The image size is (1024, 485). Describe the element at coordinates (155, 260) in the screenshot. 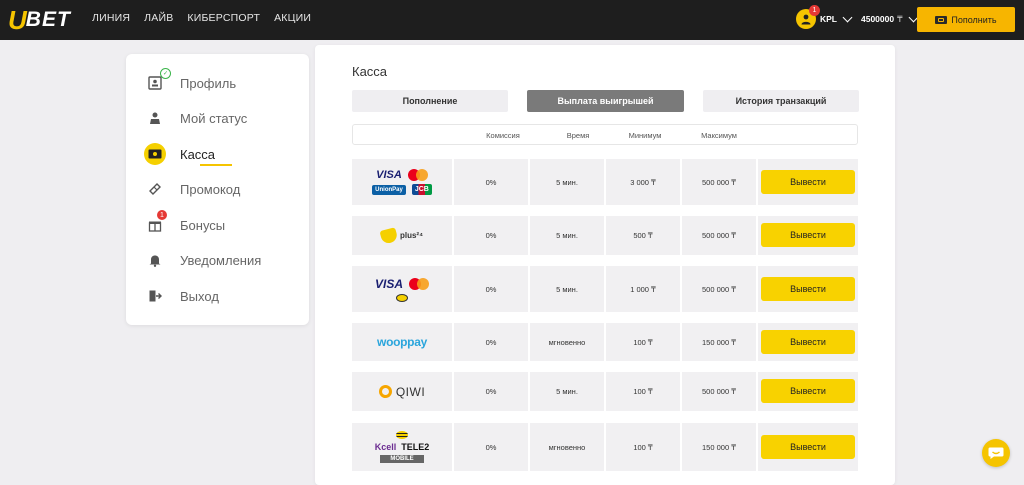

I see `bell-icon` at that location.